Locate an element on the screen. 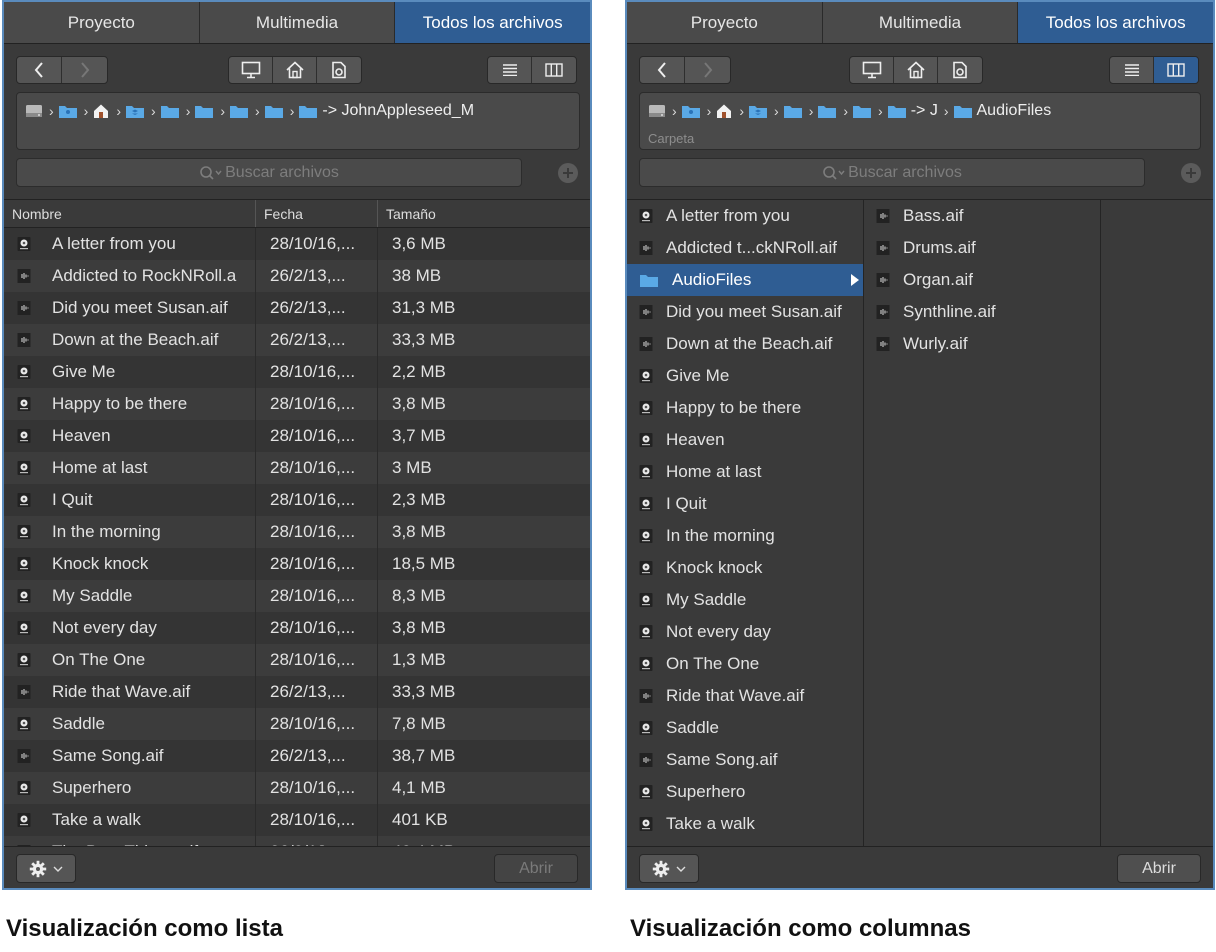 This screenshot has width=1216, height=952. table-row: A letter from you 28/10/16,... 3,6 MB is located at coordinates (297, 244).